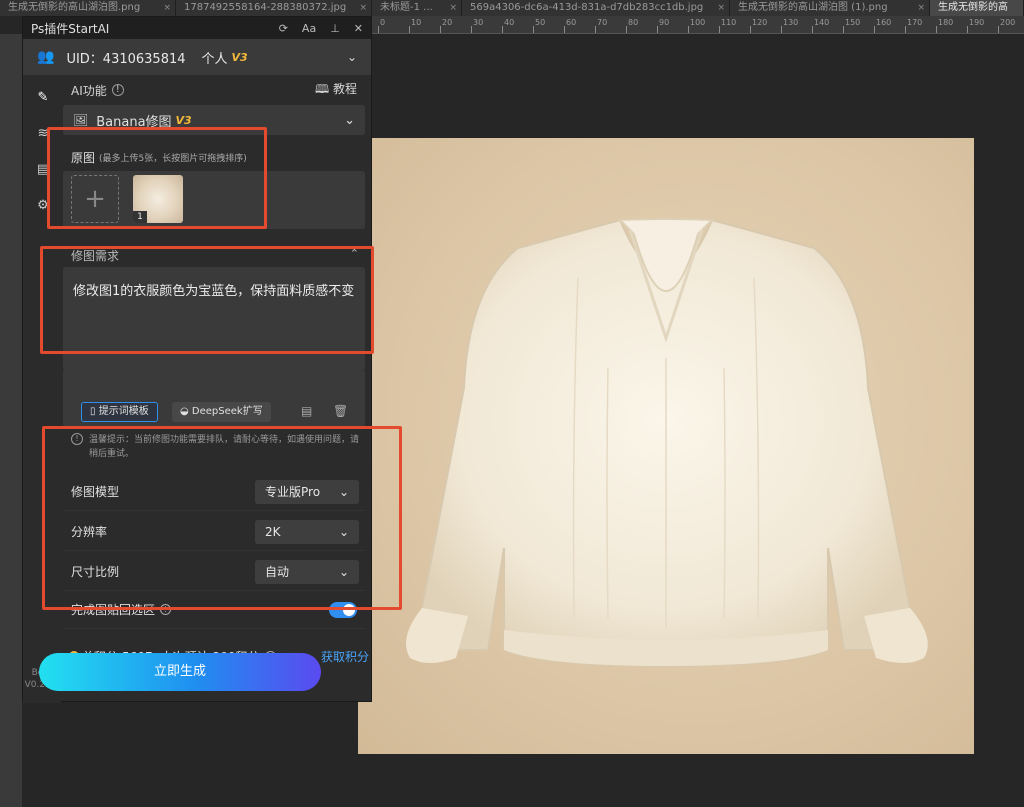 The width and height of the screenshot is (1024, 807). What do you see at coordinates (183, 120) in the screenshot?
I see `feature-version-badge: V3` at bounding box center [183, 120].